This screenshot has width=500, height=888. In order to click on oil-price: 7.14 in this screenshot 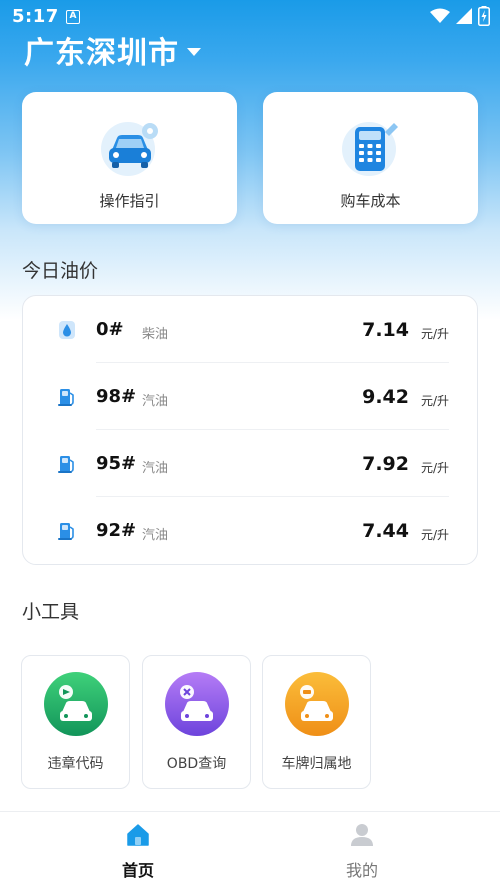, I will do `click(385, 330)`.